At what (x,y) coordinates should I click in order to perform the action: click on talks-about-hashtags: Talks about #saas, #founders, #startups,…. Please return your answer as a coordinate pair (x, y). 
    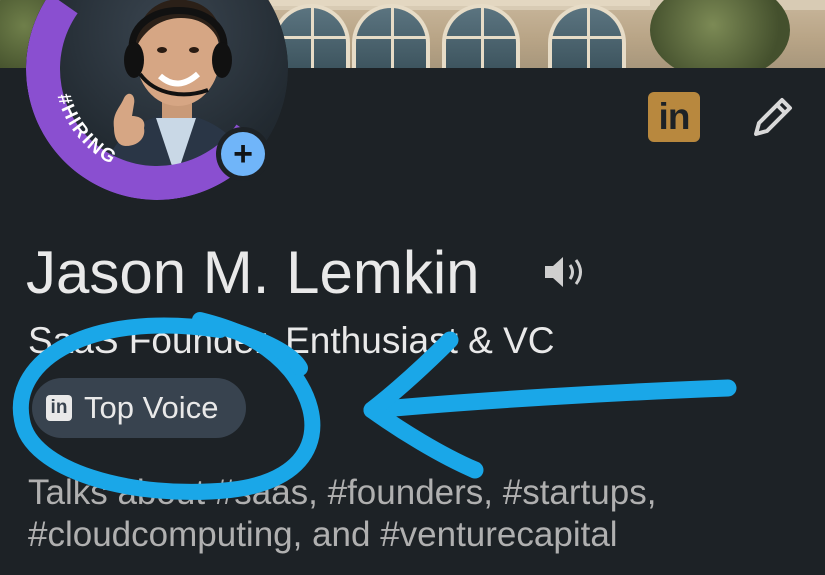
    Looking at the image, I should click on (342, 513).